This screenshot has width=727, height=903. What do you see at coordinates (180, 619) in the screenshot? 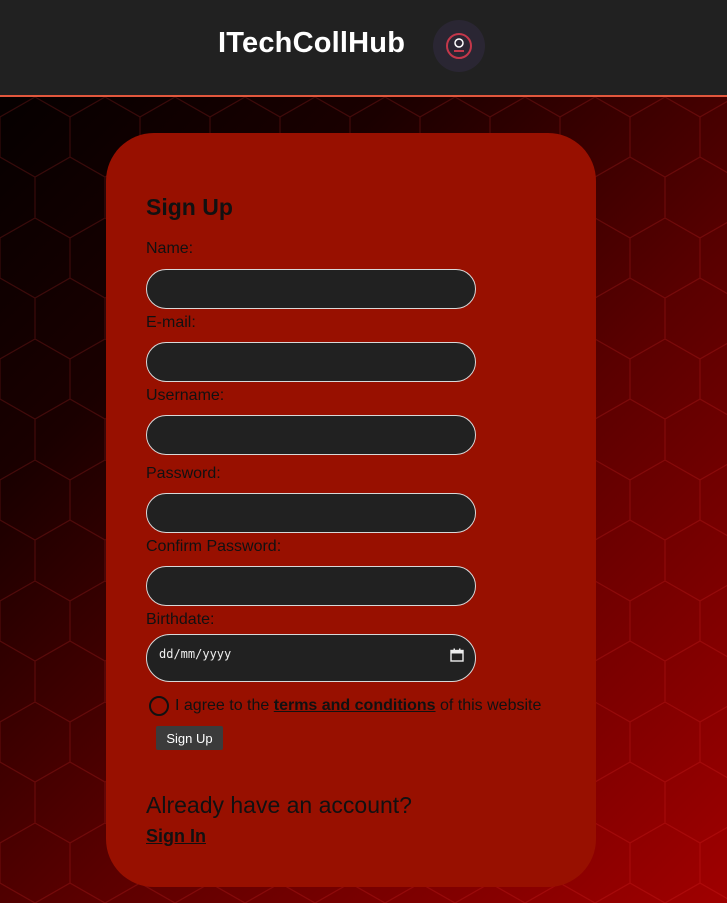
I see `birthdate-label: Birthdate:` at bounding box center [180, 619].